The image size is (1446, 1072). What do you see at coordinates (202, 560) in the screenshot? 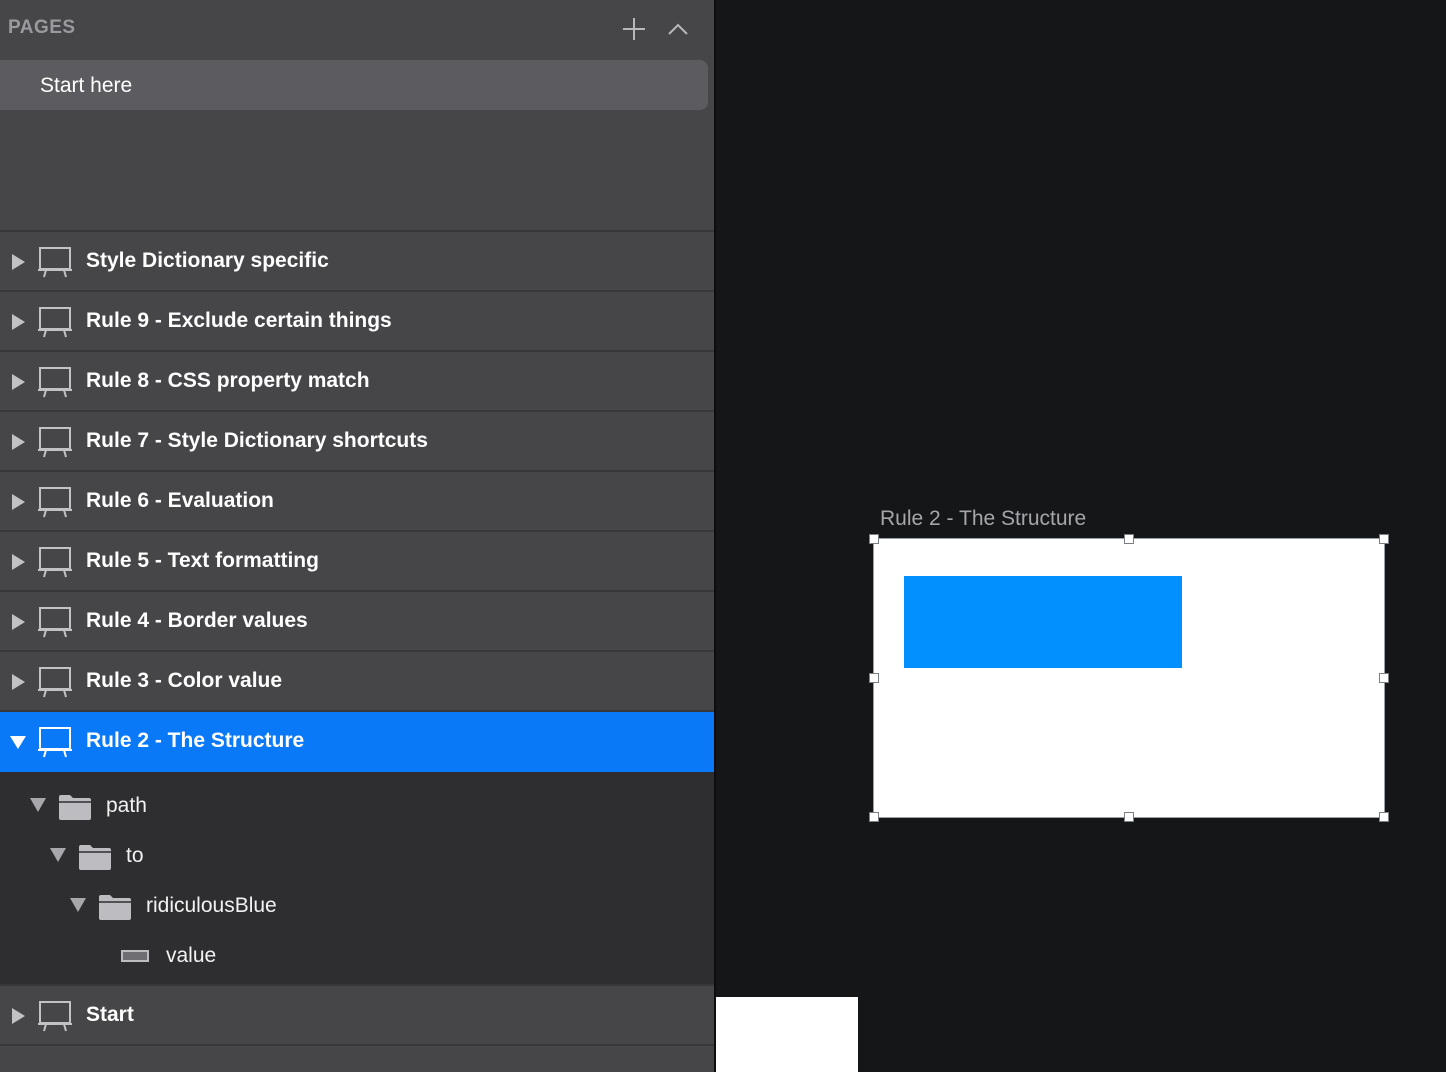
I see `artboard-label: Rule 5 - Text formatting` at bounding box center [202, 560].